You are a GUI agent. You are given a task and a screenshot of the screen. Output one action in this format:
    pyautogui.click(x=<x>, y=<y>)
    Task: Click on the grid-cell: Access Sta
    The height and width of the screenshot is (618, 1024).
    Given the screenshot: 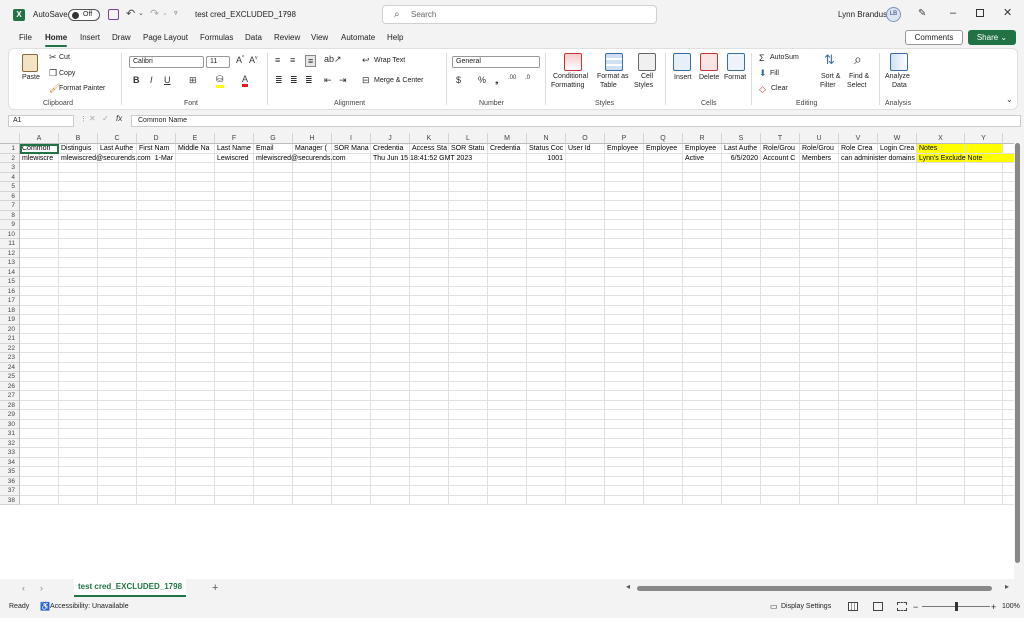 What is the action you would take?
    pyautogui.click(x=429, y=149)
    